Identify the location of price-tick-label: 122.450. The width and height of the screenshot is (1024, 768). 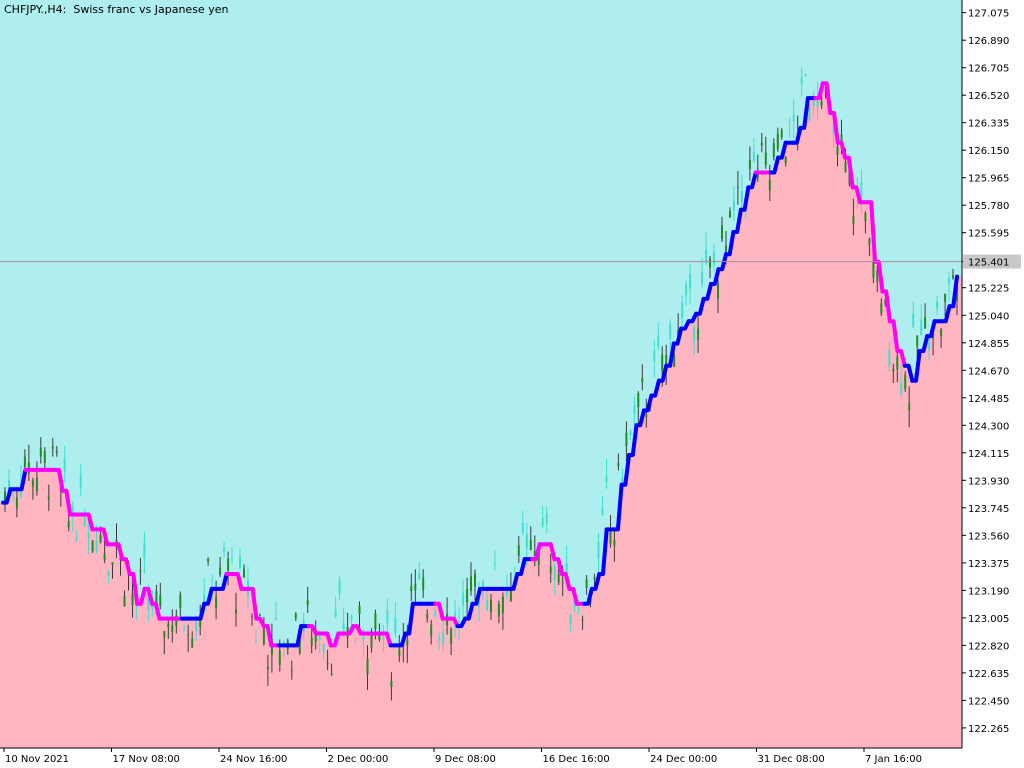
(988, 701).